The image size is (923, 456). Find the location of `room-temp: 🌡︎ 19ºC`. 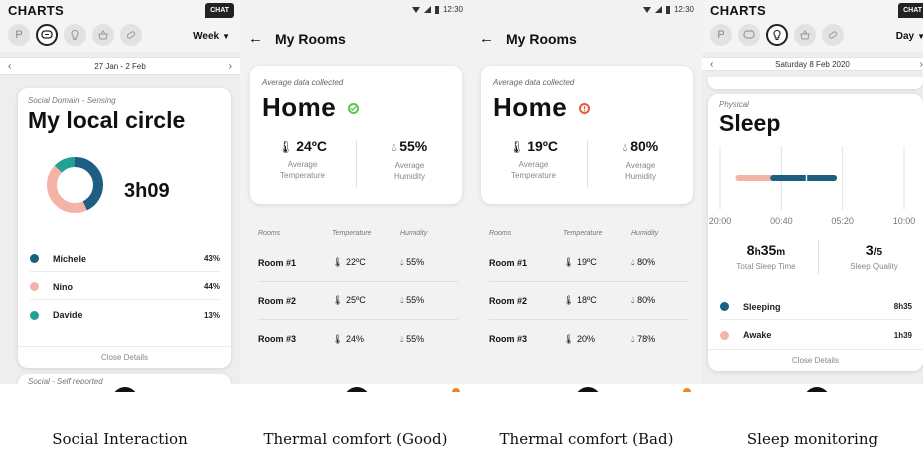

room-temp: 🌡︎ 19ºC is located at coordinates (580, 262).